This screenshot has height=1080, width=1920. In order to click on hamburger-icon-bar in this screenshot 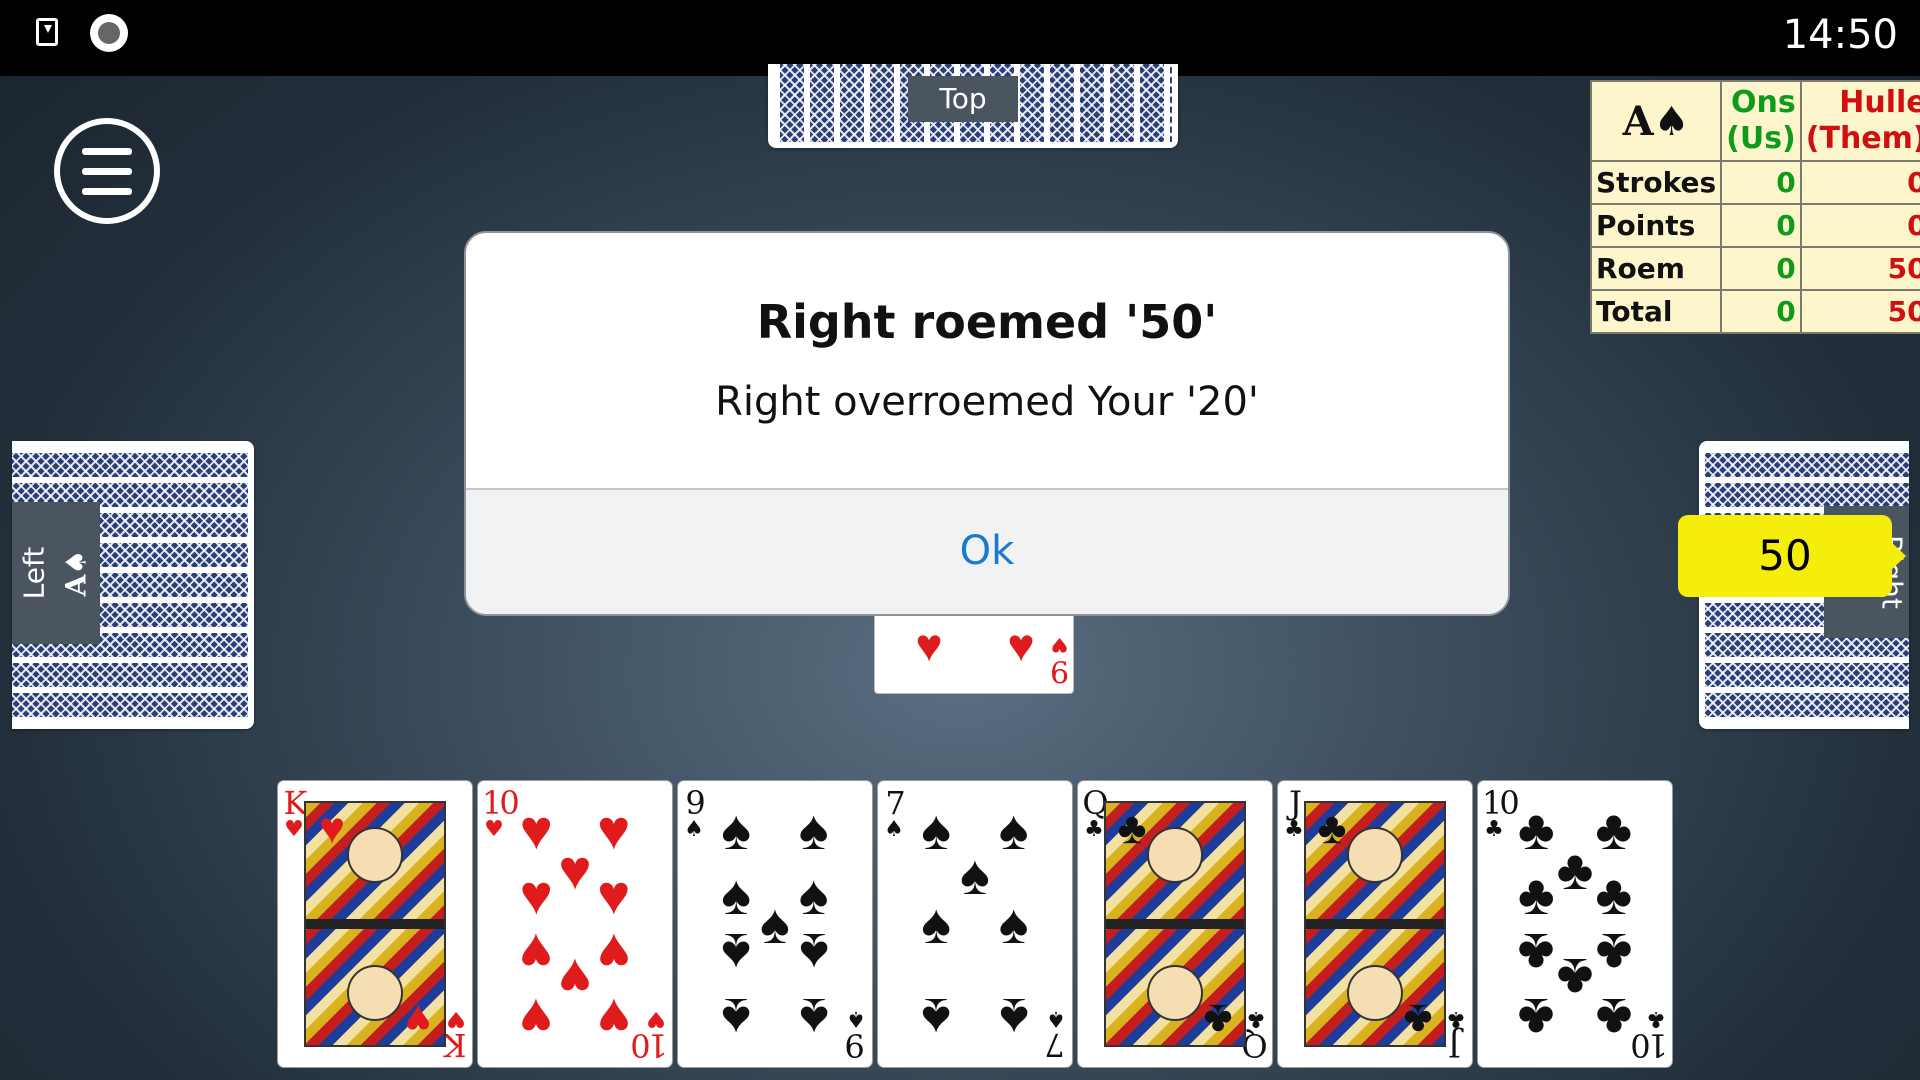, I will do `click(107, 191)`.